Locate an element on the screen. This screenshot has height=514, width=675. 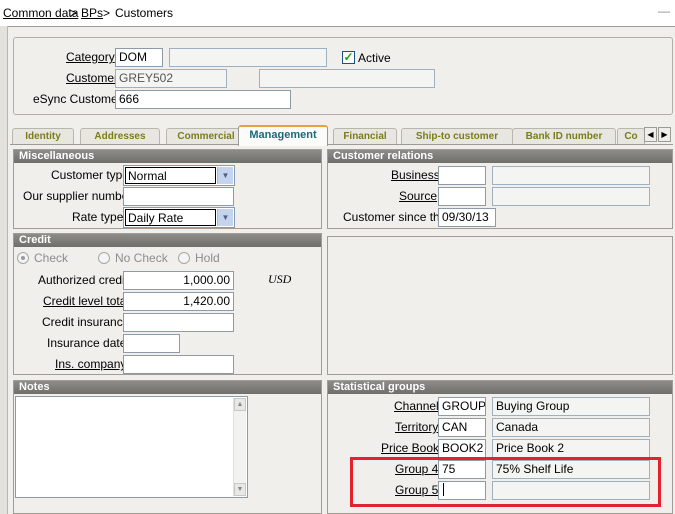
minus-icon: — is located at coordinates (664, 12).